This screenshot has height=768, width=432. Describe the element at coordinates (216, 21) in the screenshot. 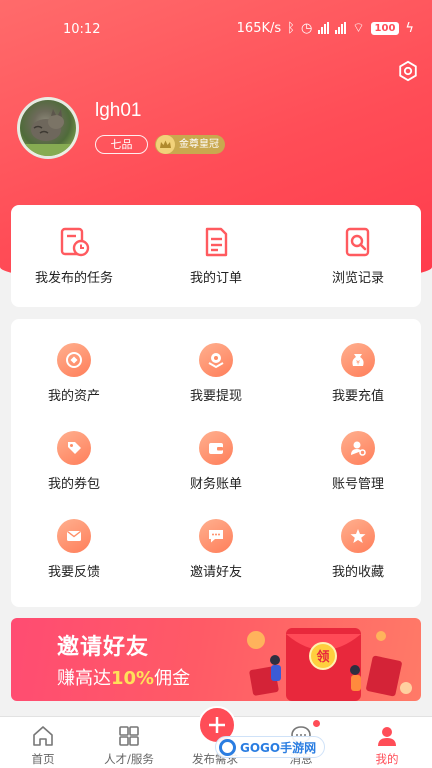

I see `status-bar: 10:12 165K/s ᛒ ◷ ⌔ 100 ϟ` at that location.